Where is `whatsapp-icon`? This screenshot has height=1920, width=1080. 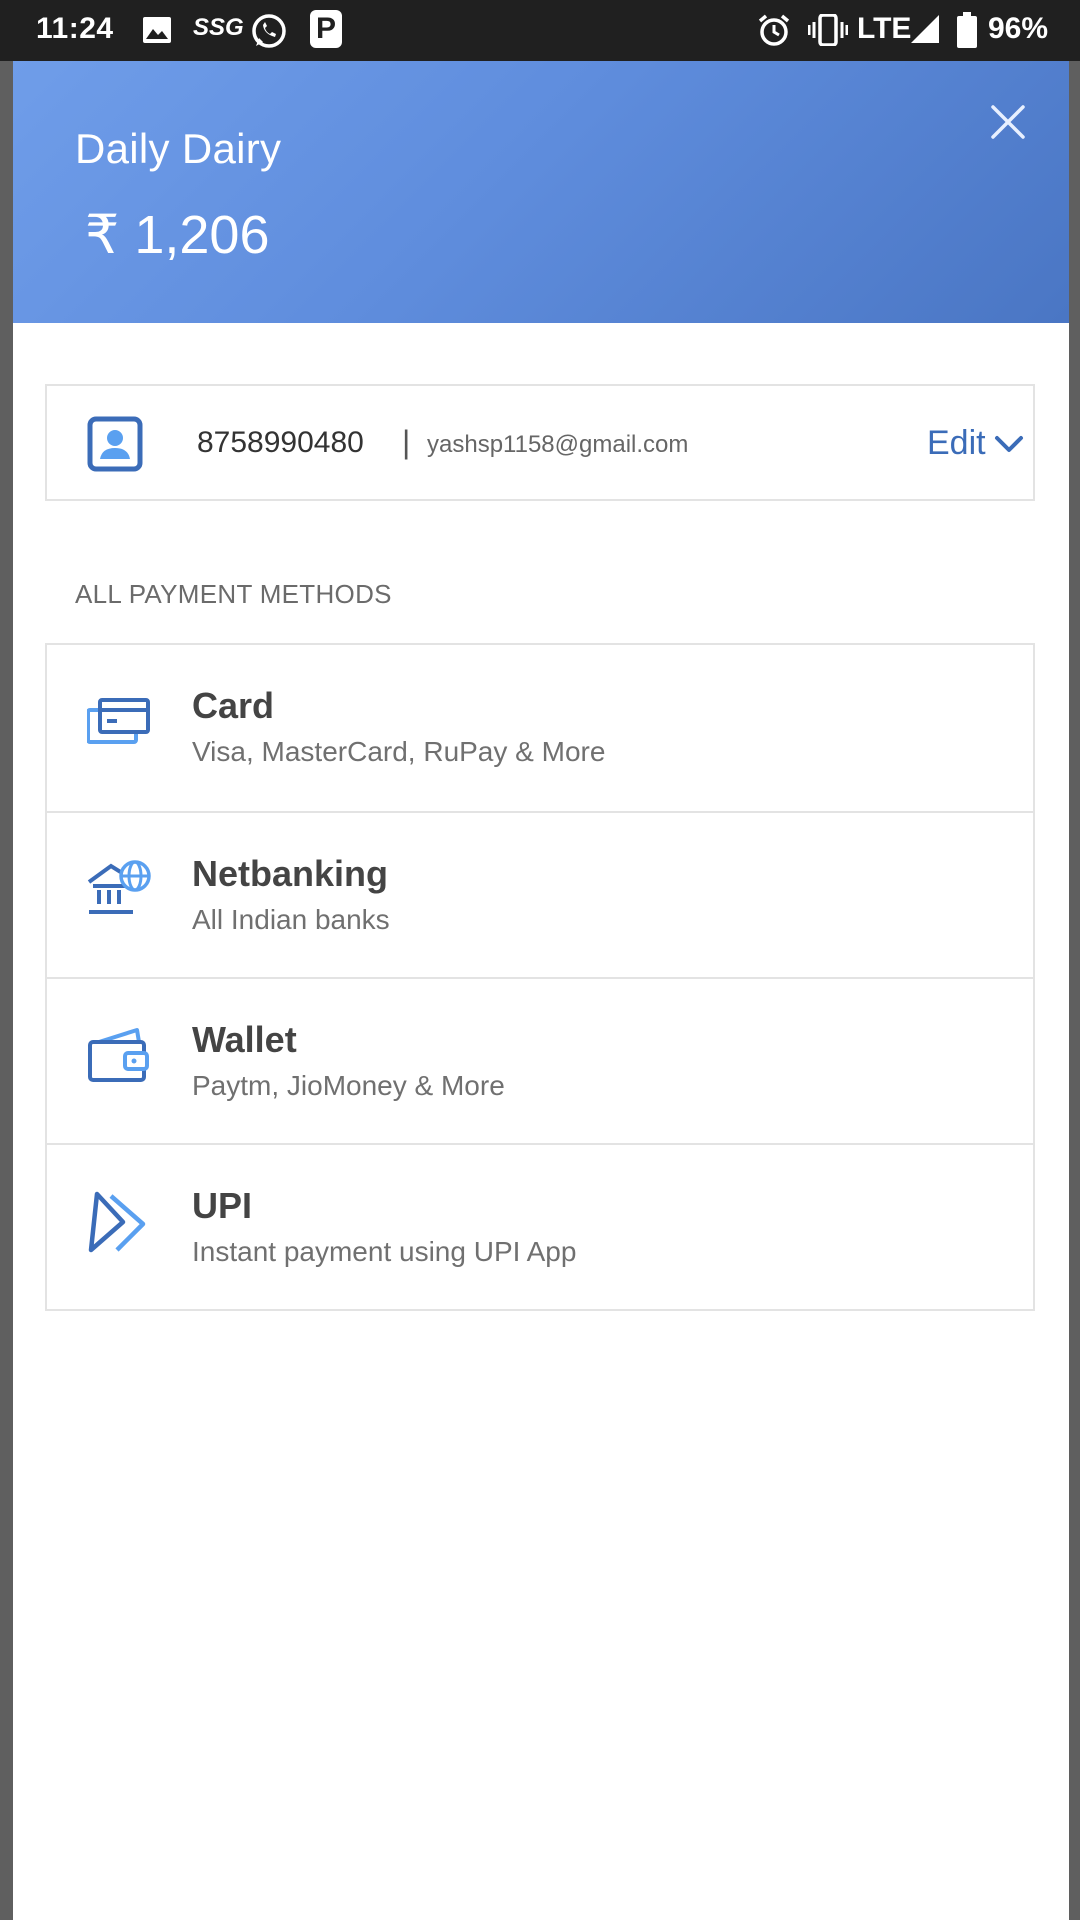
whatsapp-icon is located at coordinates (269, 33).